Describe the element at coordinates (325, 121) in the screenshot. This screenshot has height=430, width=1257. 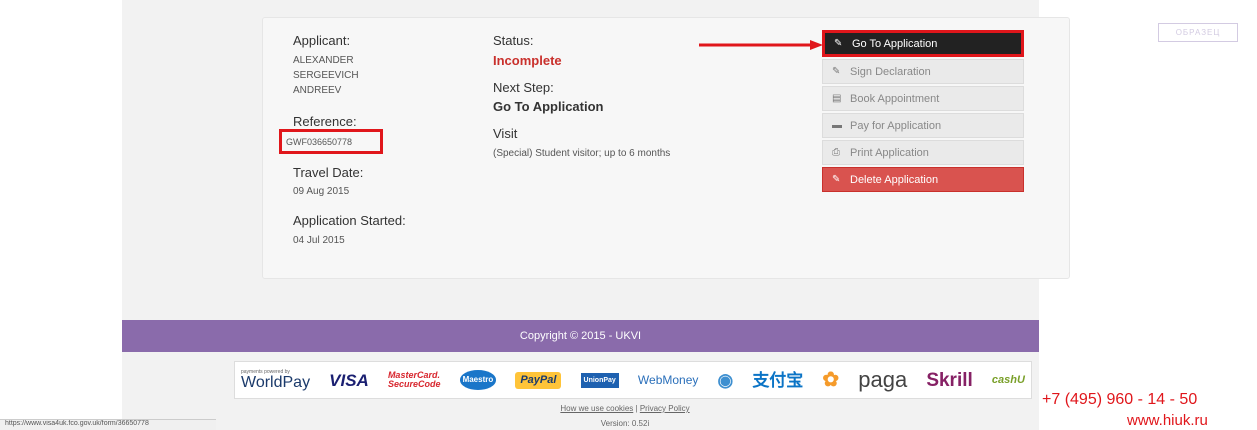
I see `reference-label: Reference:` at that location.